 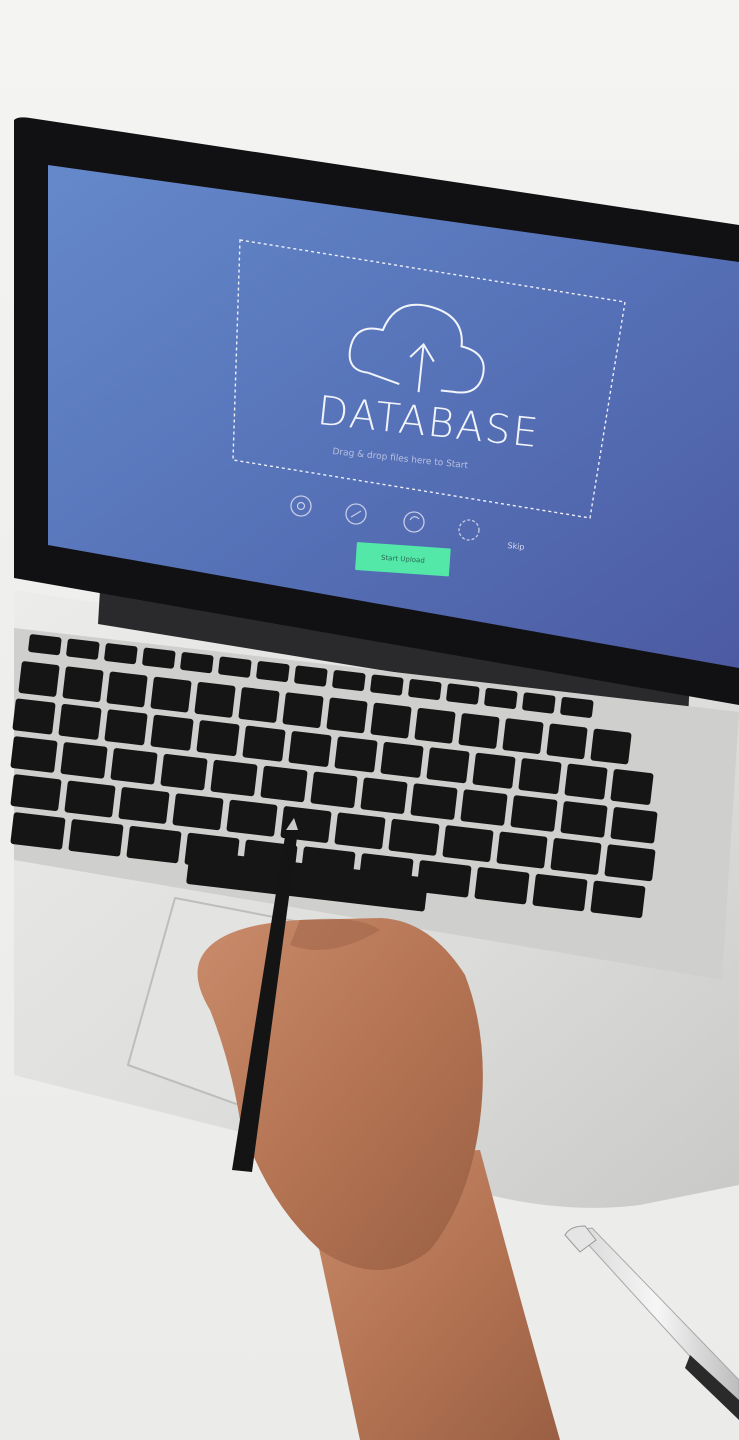 I want to click on hand, so click(x=340, y=1094).